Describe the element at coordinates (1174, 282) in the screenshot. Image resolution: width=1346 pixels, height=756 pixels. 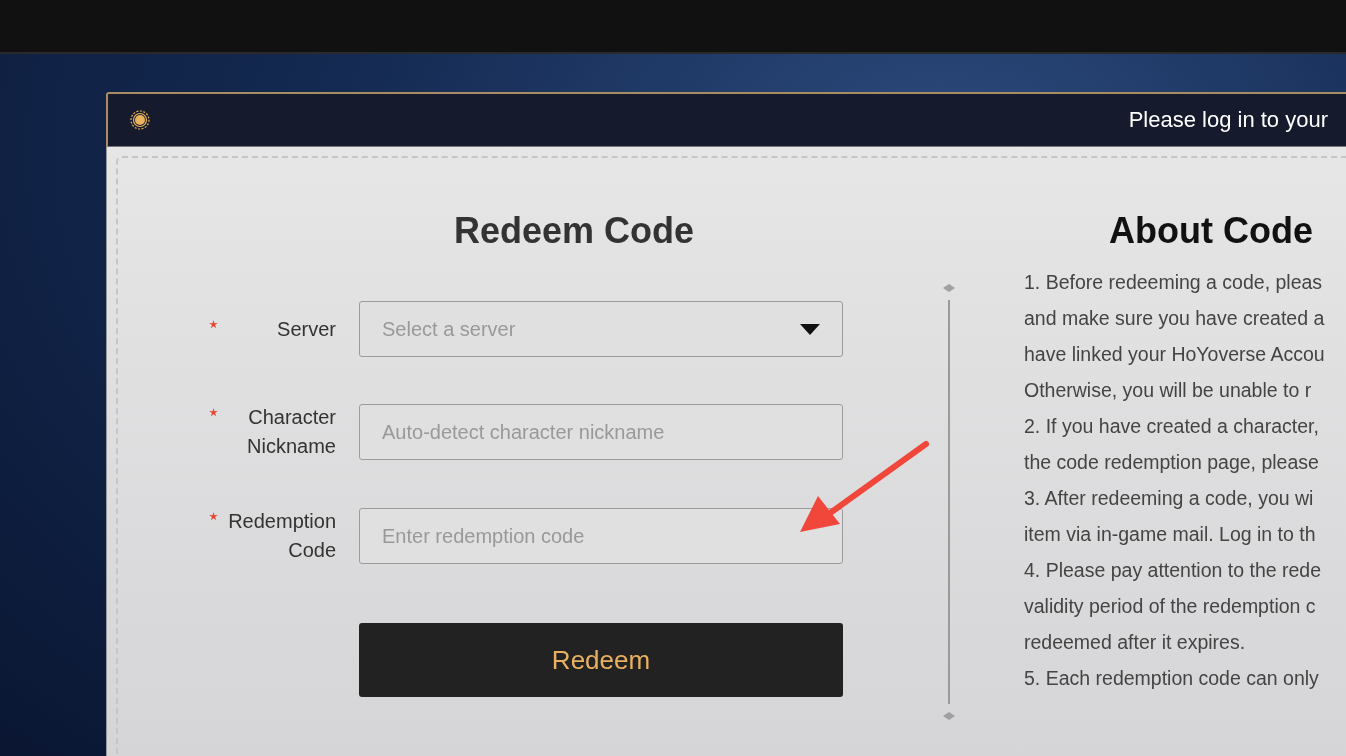
I see `about-text-line: 1. Before redeeming a code, pleas` at that location.